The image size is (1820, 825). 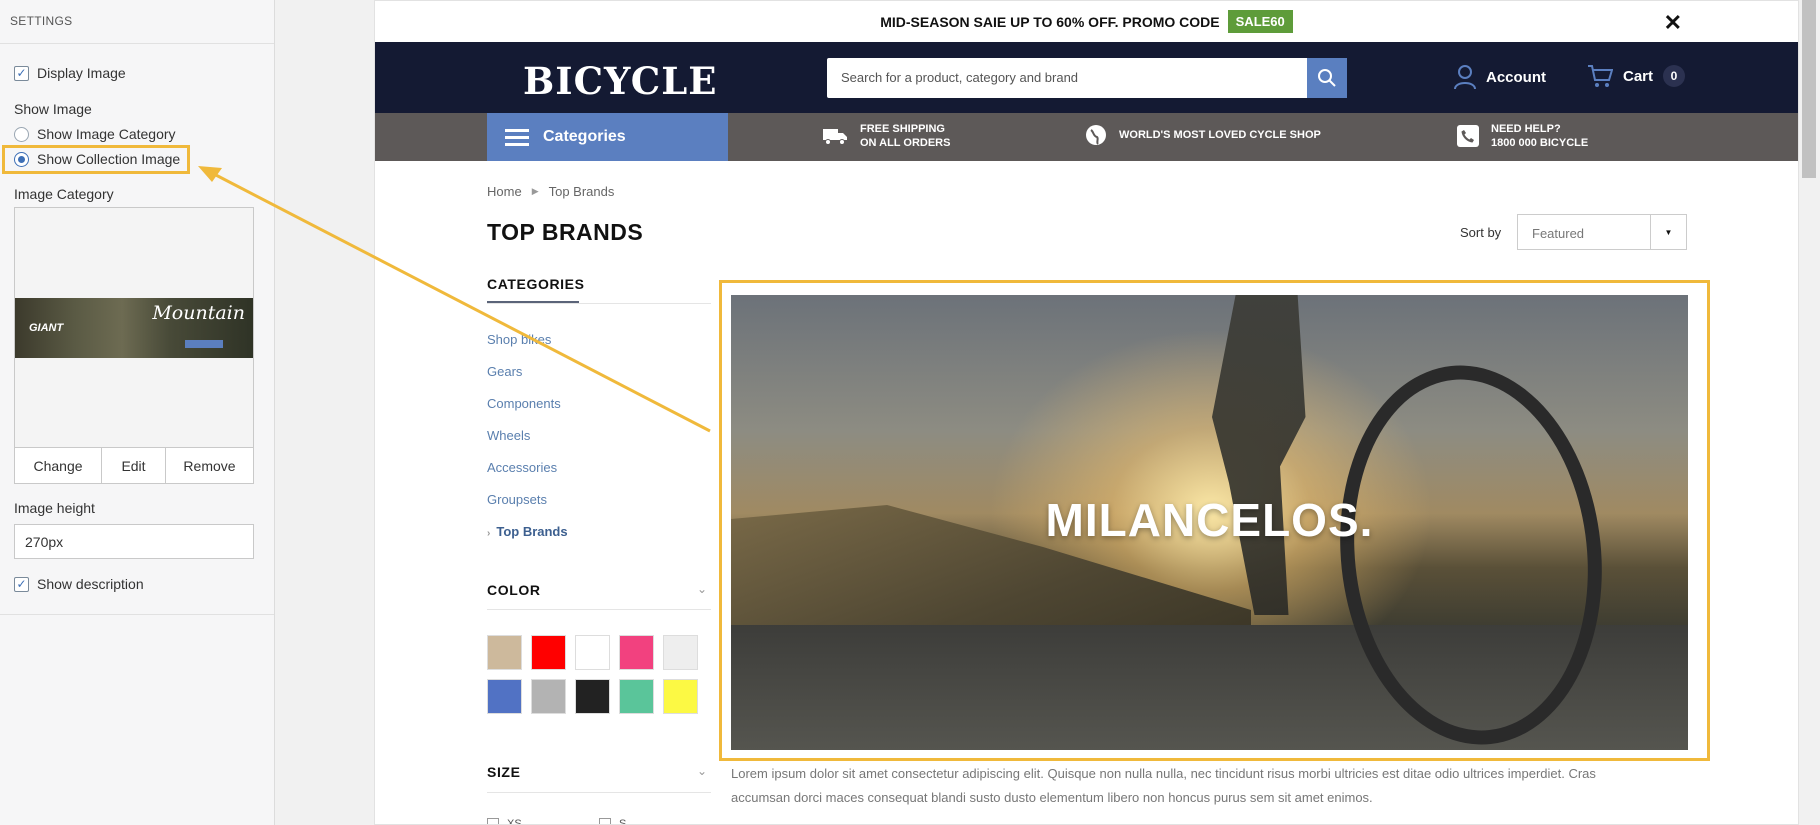 What do you see at coordinates (533, 302) in the screenshot?
I see `categories-underline` at bounding box center [533, 302].